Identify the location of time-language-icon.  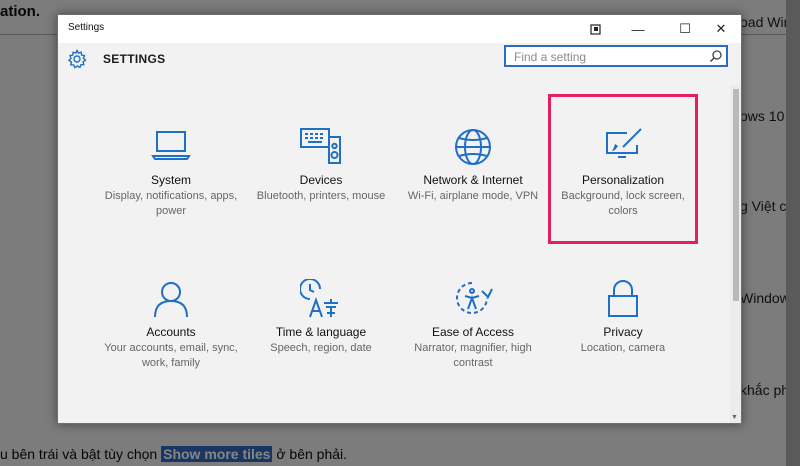
(319, 298).